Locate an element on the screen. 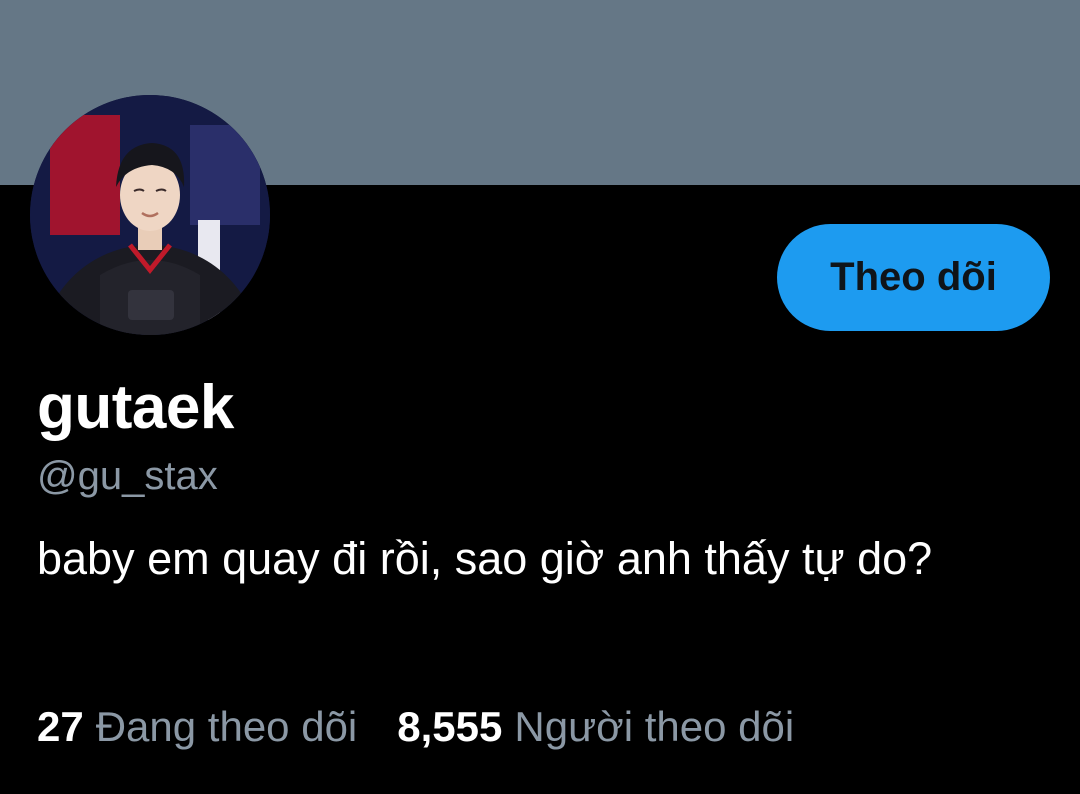  following-stat-link: 27 Đang theo dõi is located at coordinates (197, 727).